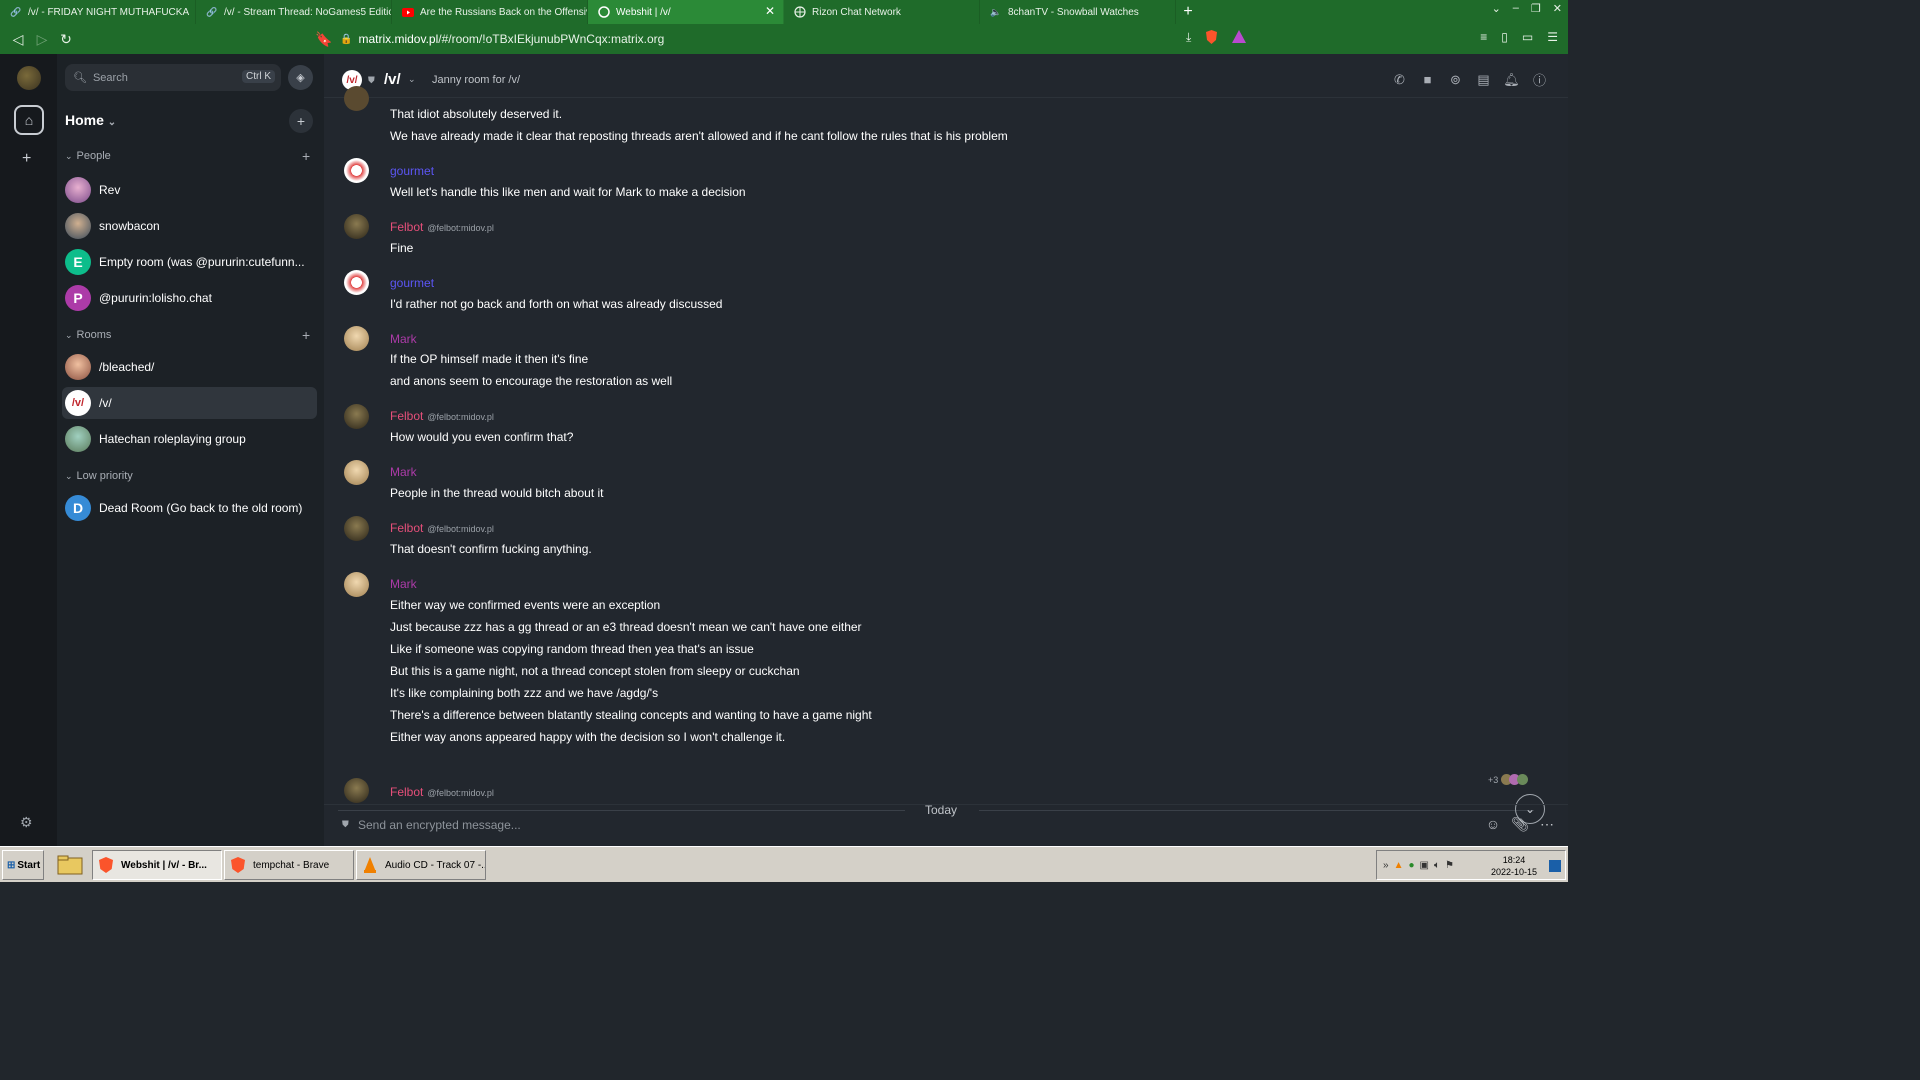 The height and width of the screenshot is (1080, 1920). I want to click on menu-icon: ☰, so click(1552, 38).